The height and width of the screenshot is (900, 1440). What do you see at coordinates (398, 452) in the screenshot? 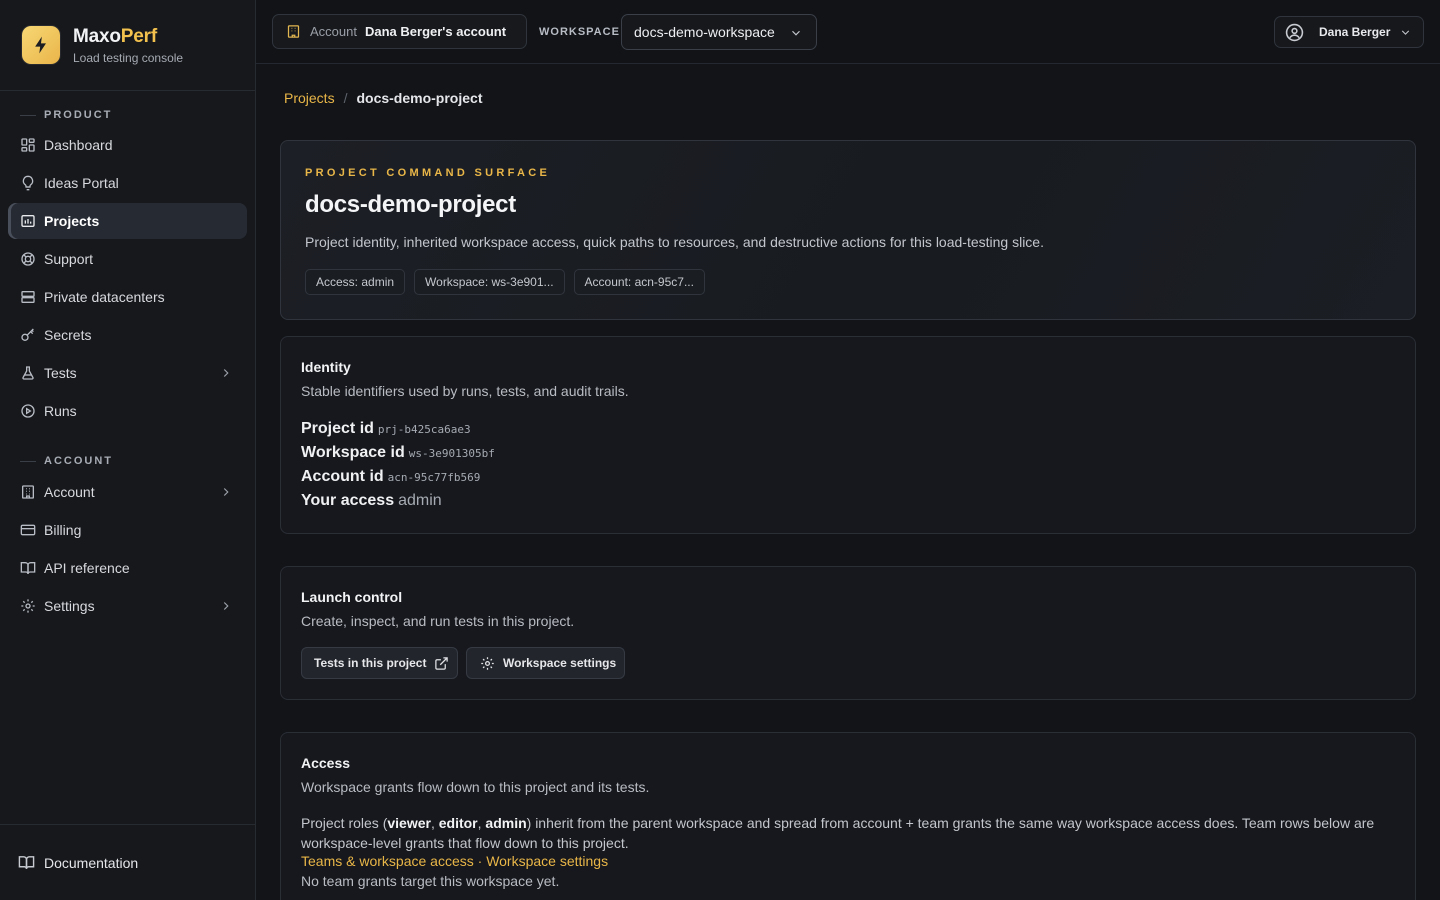
I see `workspace-id-row: Workspace id ws-3e901305bf` at bounding box center [398, 452].